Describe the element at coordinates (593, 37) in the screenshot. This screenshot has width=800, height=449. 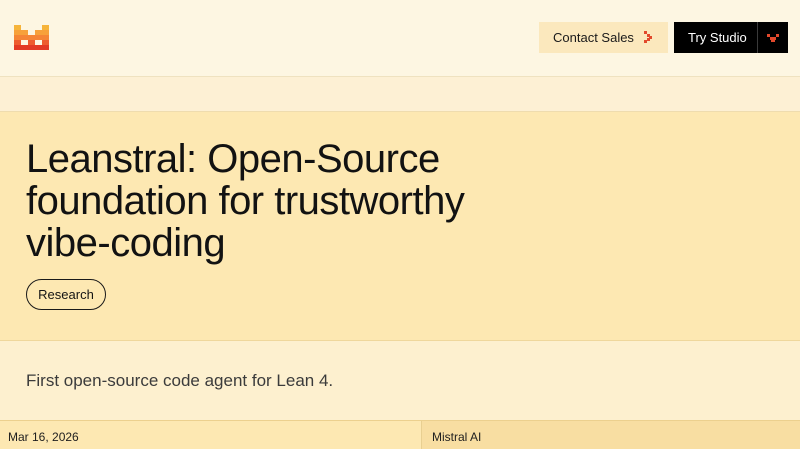
I see `contact-sales-label: Contact Sales` at that location.